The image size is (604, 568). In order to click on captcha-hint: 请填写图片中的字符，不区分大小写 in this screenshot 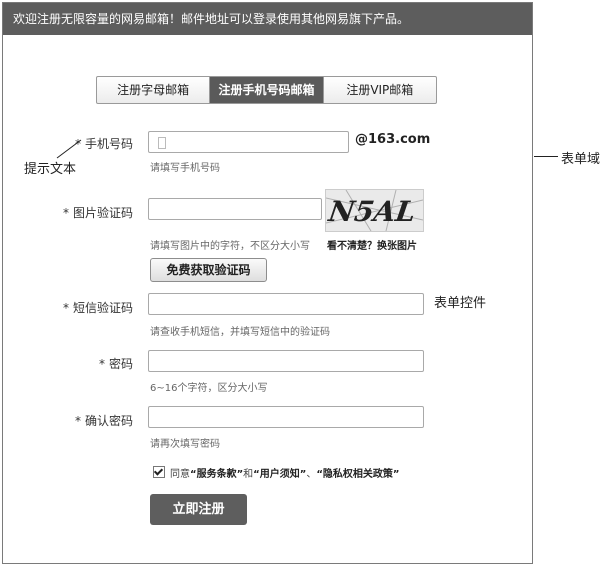, I will do `click(230, 246)`.